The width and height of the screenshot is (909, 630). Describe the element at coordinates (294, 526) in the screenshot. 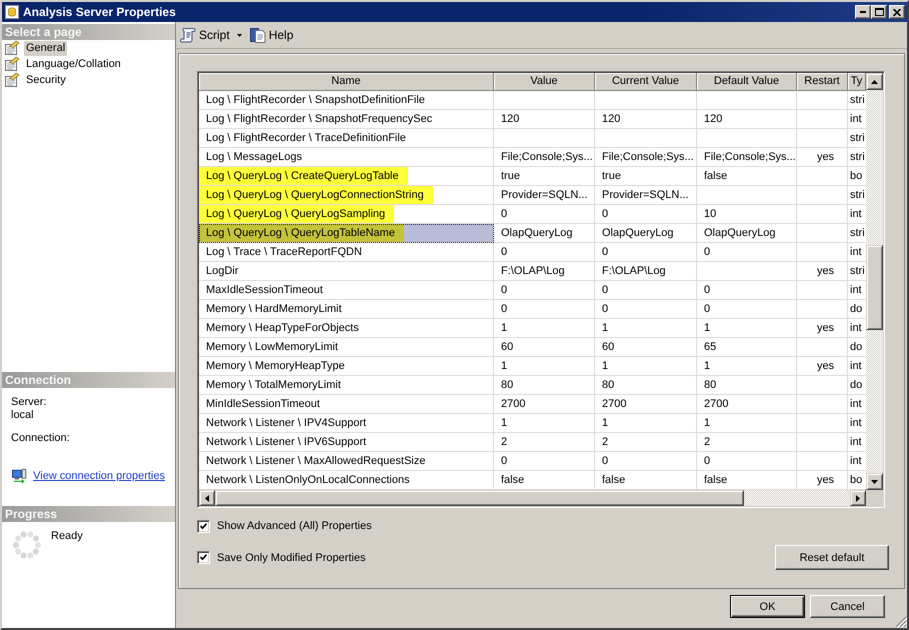

I see `checkbox-label: Show Advanced (All) Properties` at that location.